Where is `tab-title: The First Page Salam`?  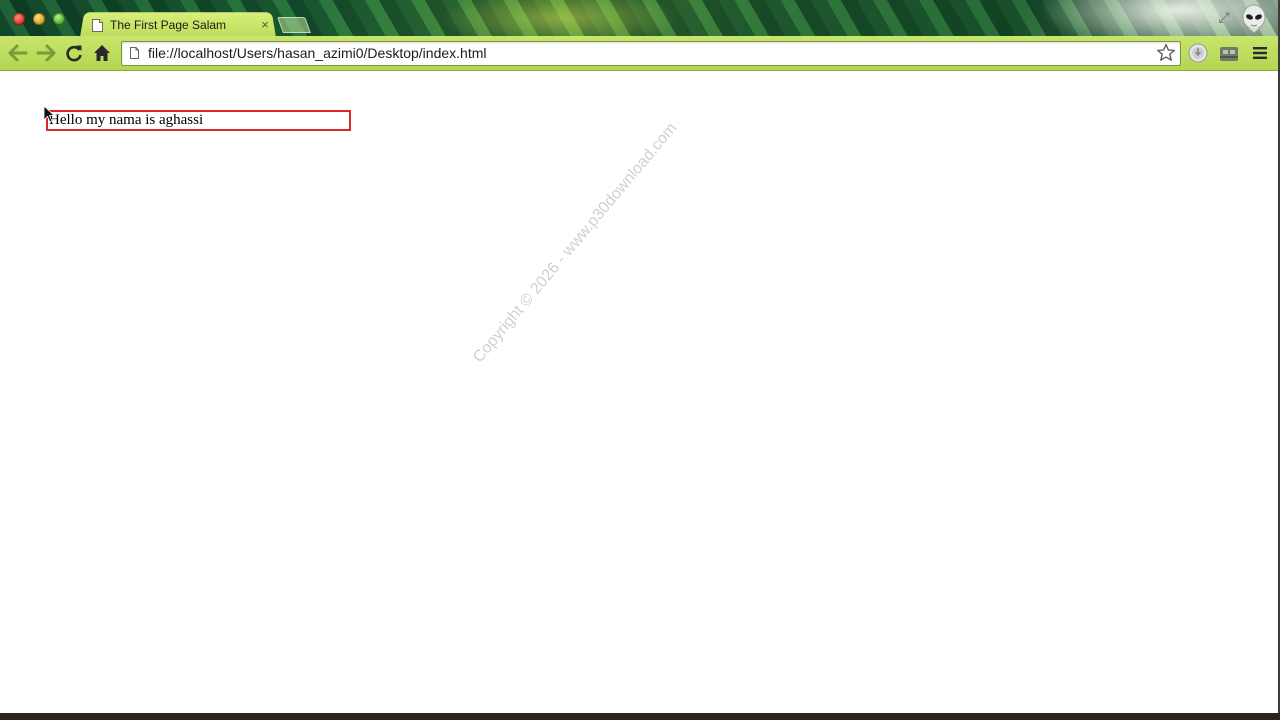 tab-title: The First Page Salam is located at coordinates (168, 25).